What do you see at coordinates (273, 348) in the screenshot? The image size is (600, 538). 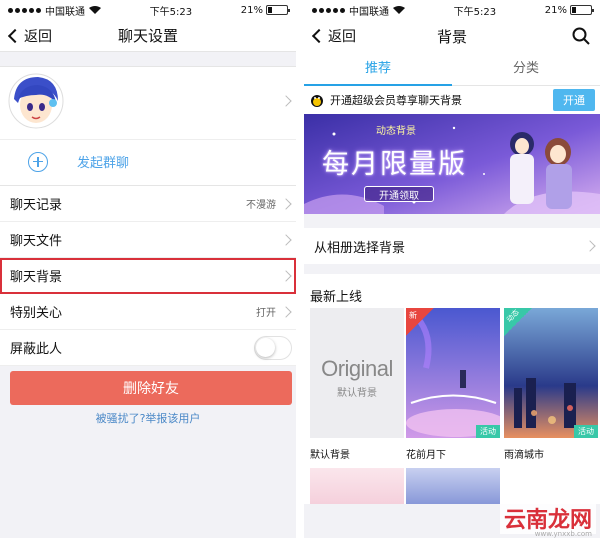 I see `block-toggle` at bounding box center [273, 348].